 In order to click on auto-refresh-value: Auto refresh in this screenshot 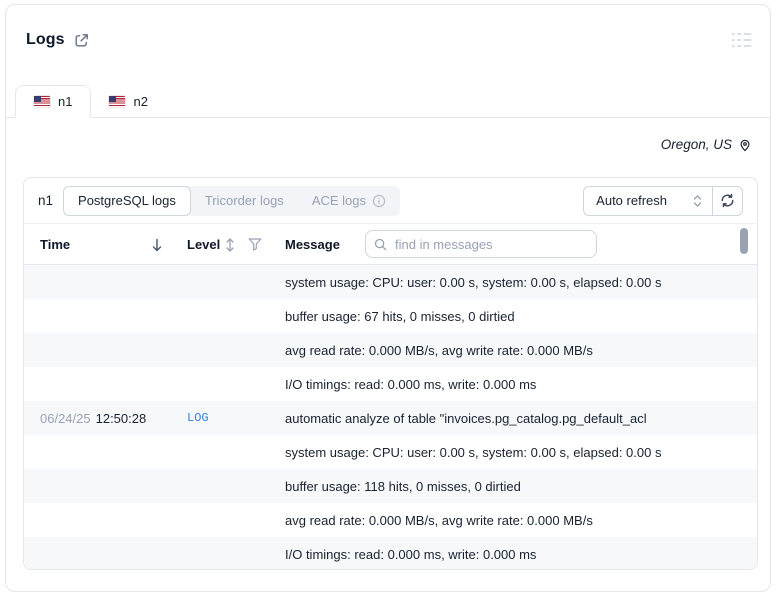, I will do `click(631, 200)`.